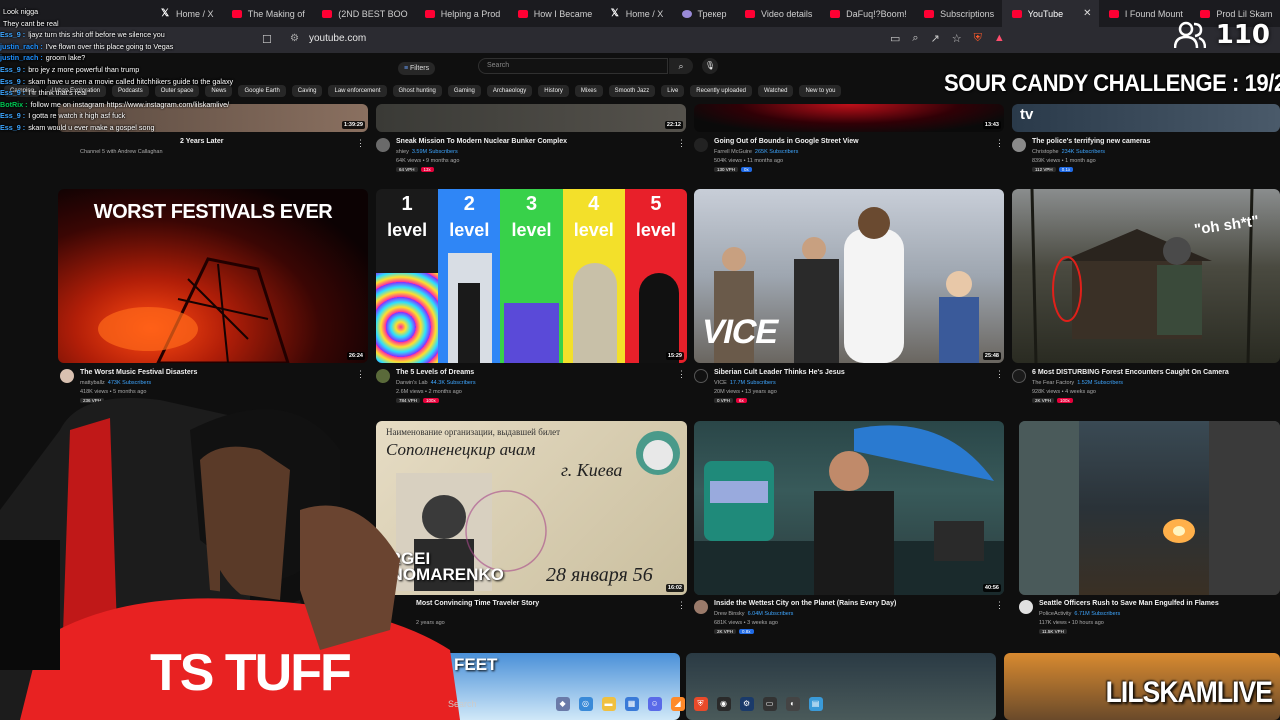 This screenshot has width=1280, height=720. Describe the element at coordinates (462, 704) in the screenshot. I see `taskbar-search: Search` at that location.